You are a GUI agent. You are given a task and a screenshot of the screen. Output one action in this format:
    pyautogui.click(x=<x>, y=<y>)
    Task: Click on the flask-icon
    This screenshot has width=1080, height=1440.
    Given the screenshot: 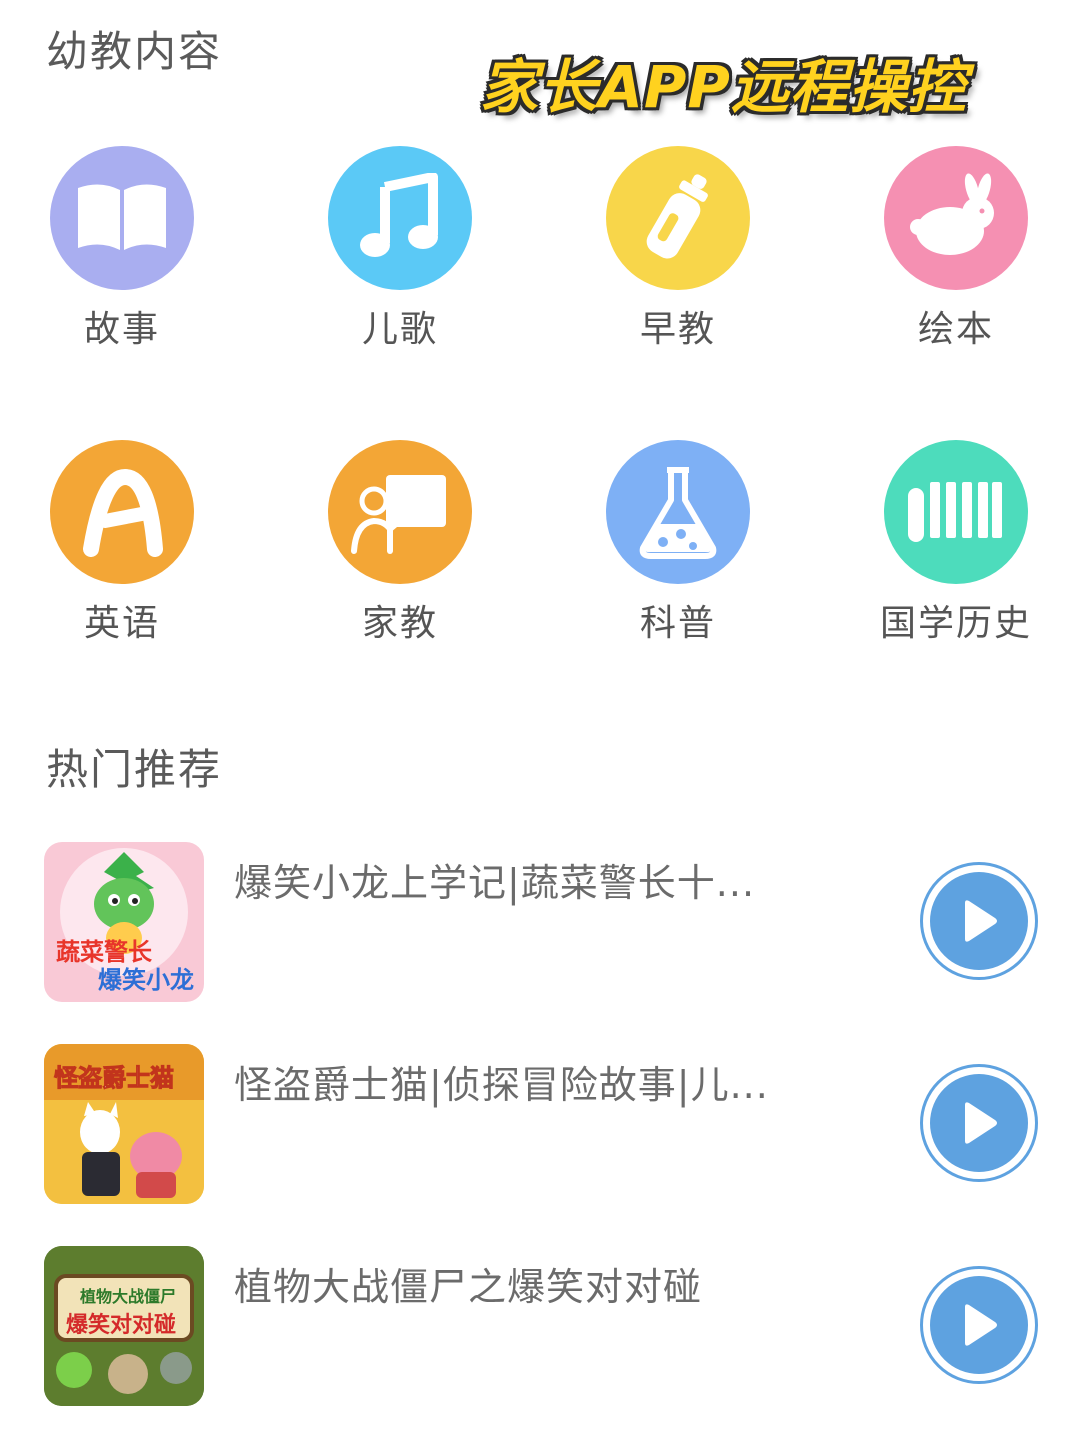 What is the action you would take?
    pyautogui.click(x=678, y=512)
    